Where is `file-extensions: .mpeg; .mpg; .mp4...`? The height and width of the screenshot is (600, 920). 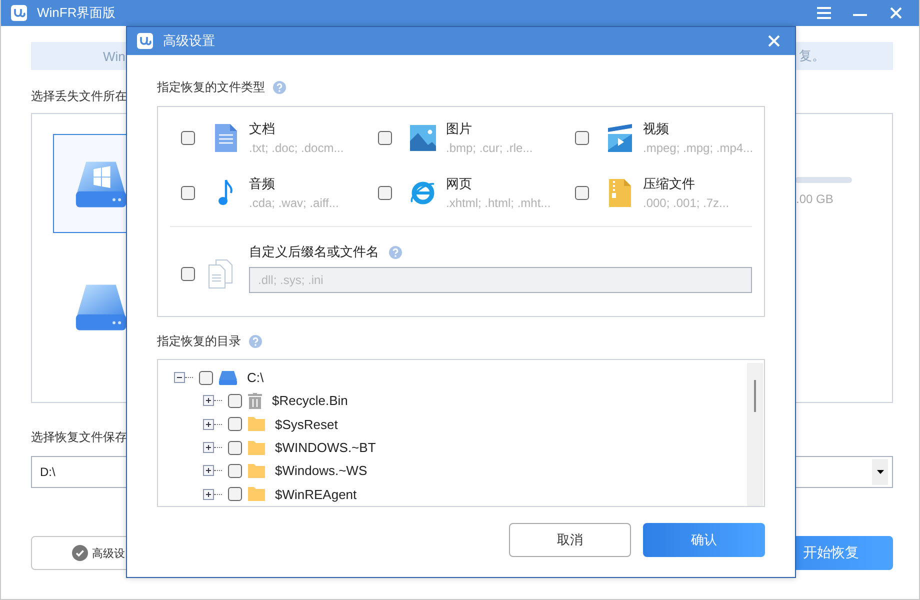
file-extensions: .mpeg; .mpg; .mp4... is located at coordinates (698, 148).